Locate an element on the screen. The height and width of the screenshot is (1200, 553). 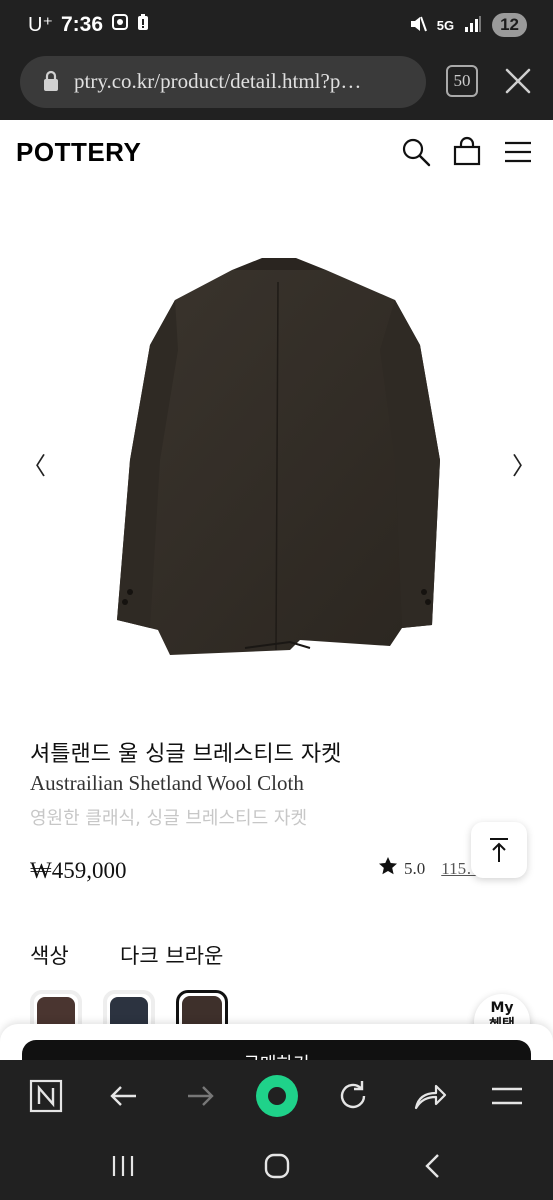
rating-value: 5.0 is located at coordinates (415, 868).